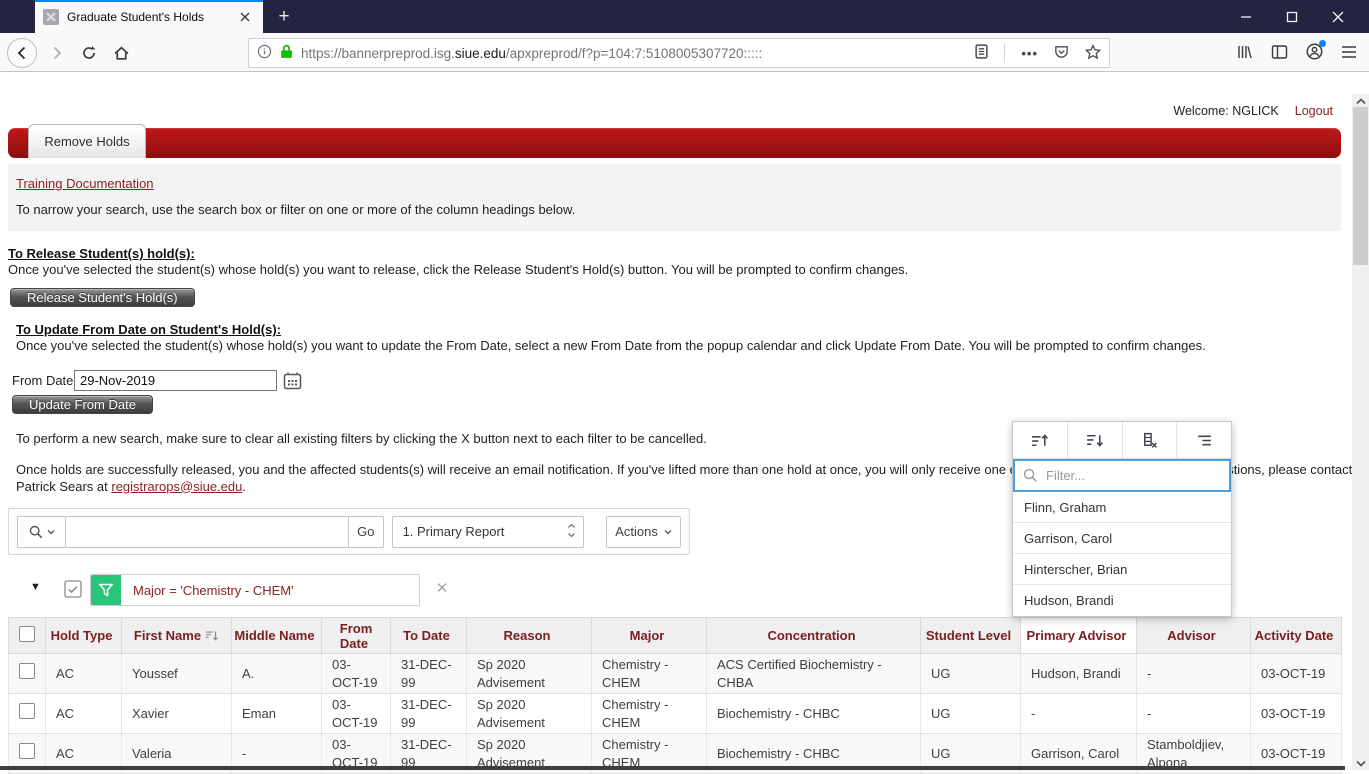 This screenshot has height=774, width=1369. Describe the element at coordinates (1078, 635) in the screenshot. I see `column-header-primary-advisor: Primary Advisor` at that location.